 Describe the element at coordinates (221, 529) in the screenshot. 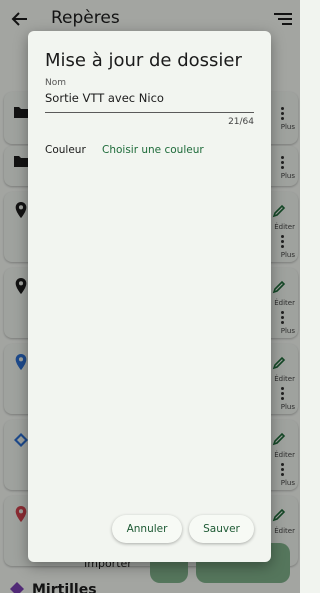

I see `save-button: Sauver` at that location.